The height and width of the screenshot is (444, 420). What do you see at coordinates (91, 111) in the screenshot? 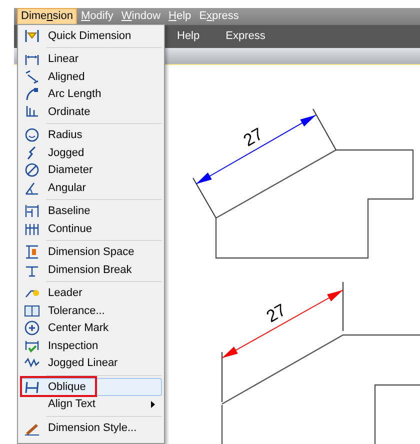
I see `menu-item: Ordinate` at bounding box center [91, 111].